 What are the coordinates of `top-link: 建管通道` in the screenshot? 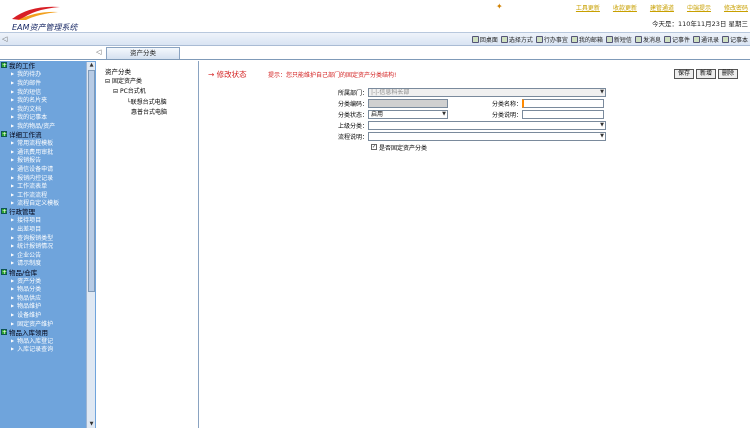 It's located at (662, 7).